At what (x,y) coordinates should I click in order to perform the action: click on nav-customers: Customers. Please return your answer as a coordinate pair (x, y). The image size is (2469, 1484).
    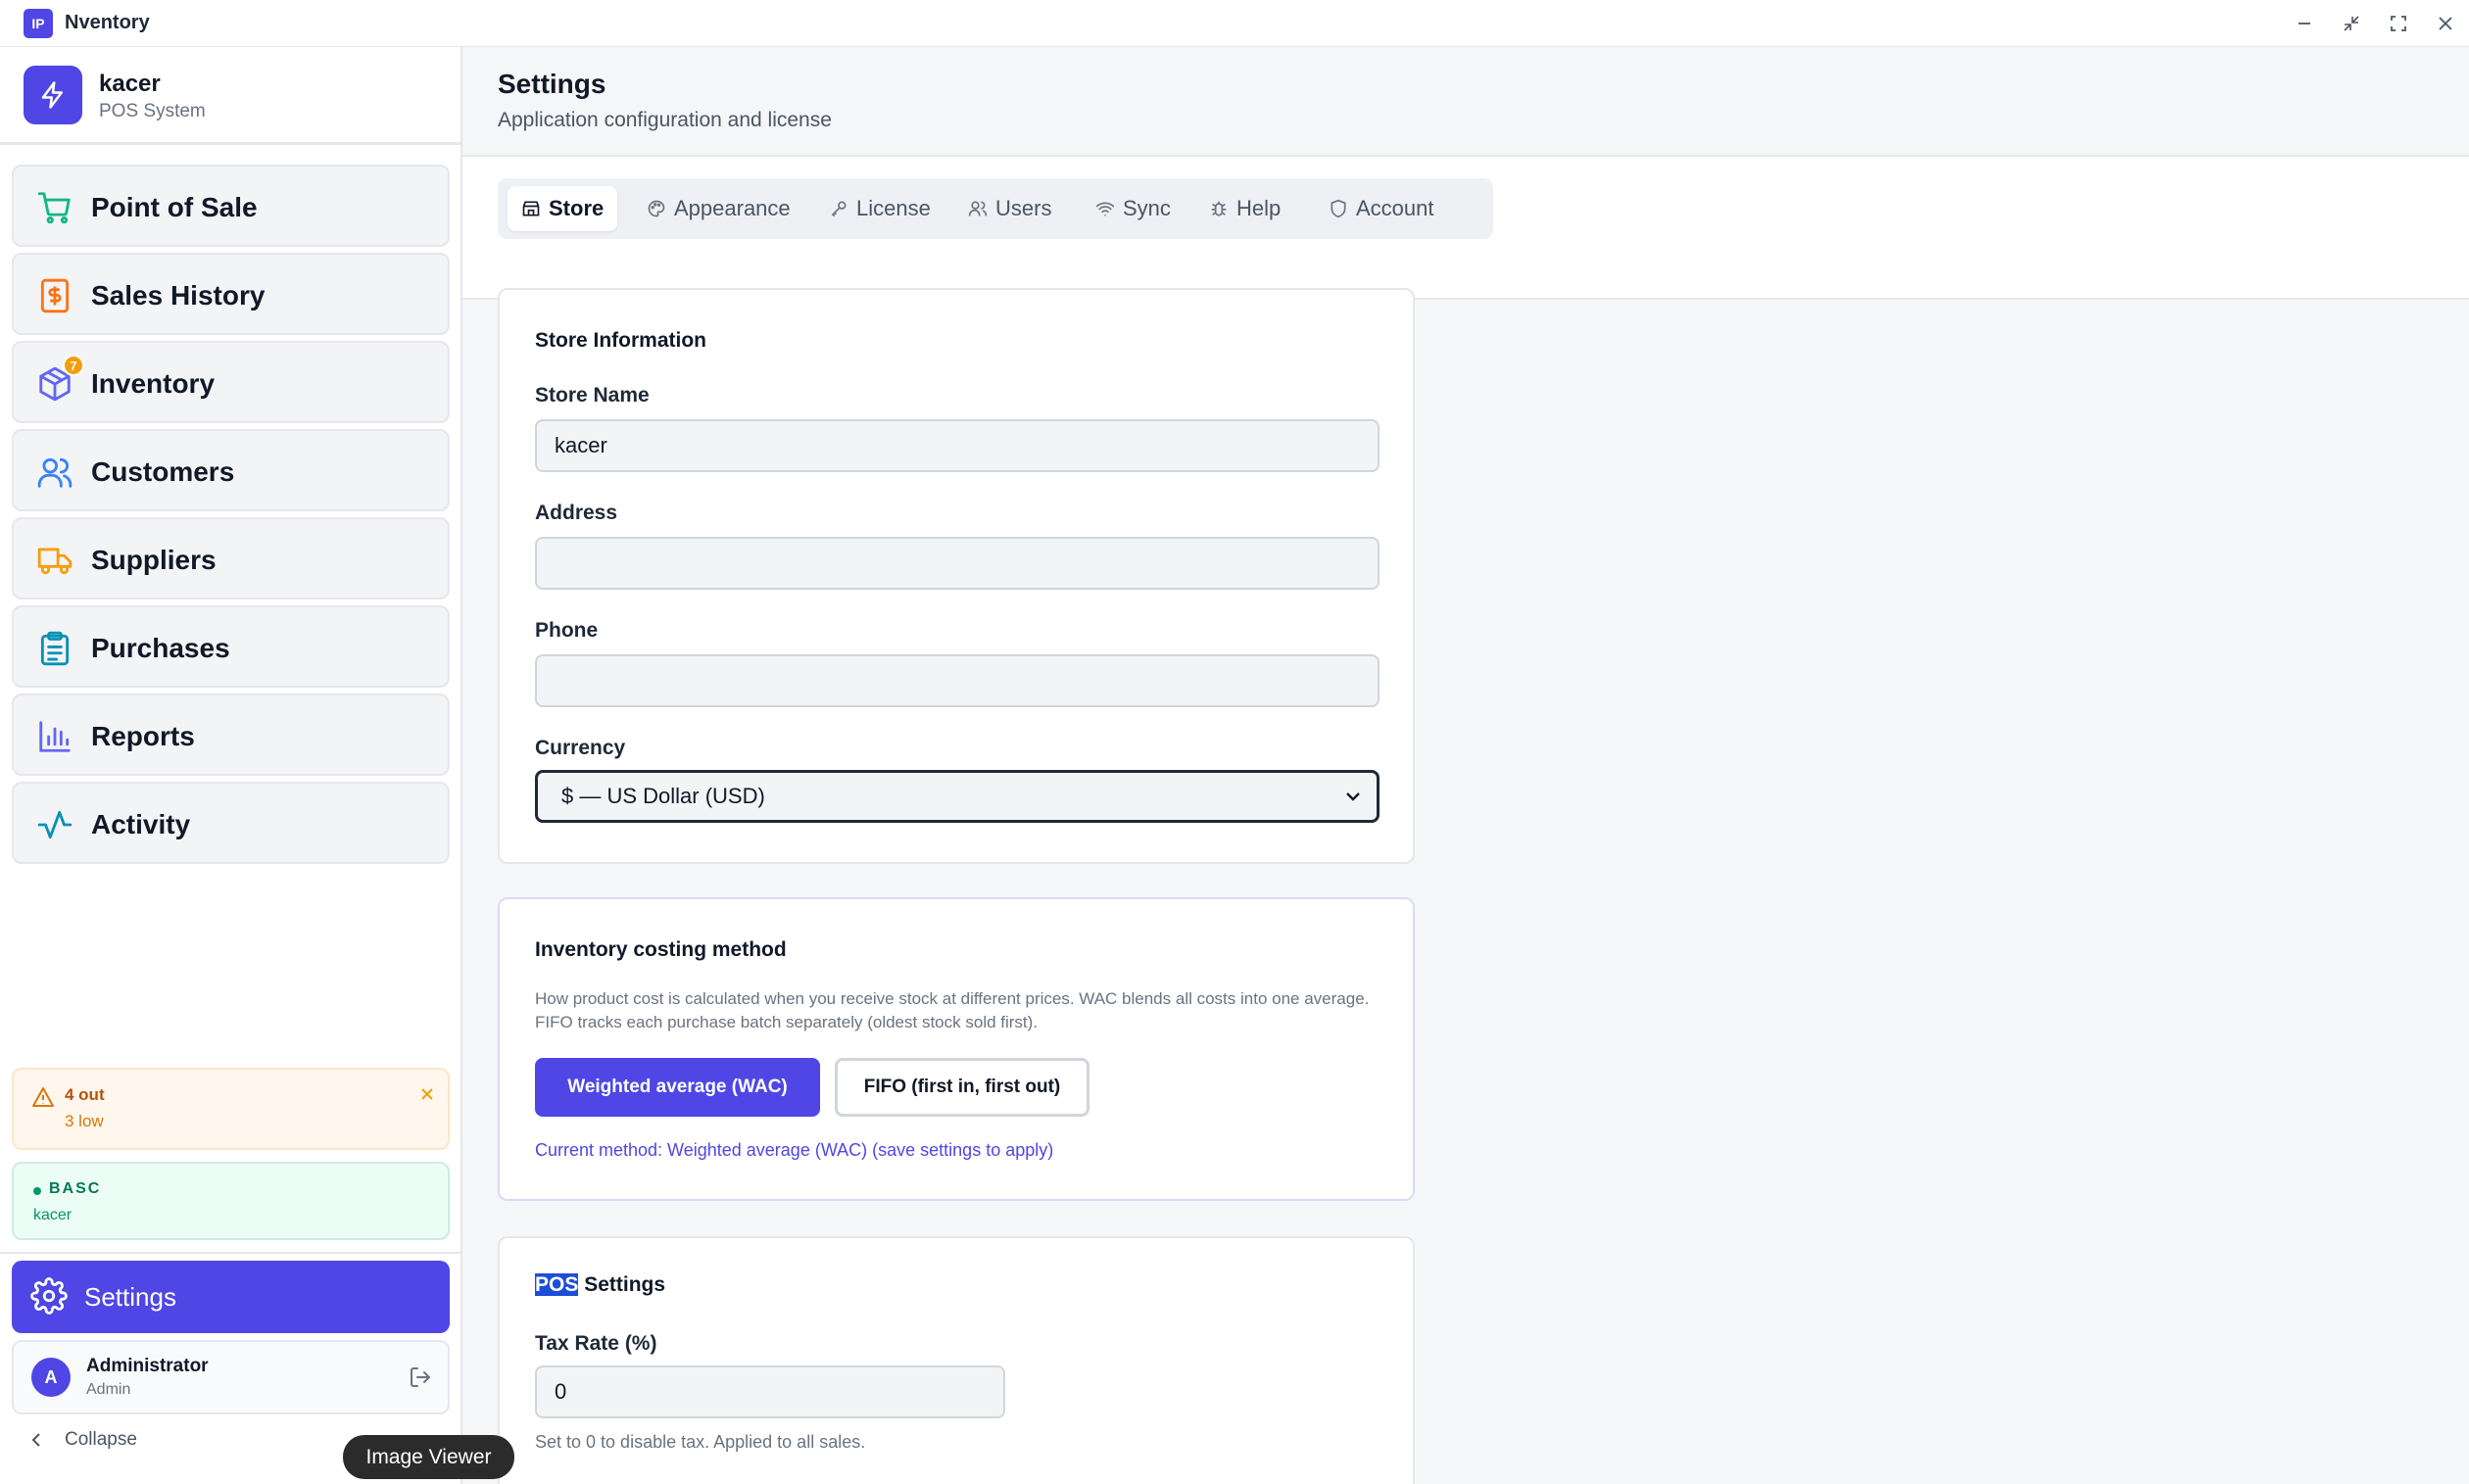
    Looking at the image, I should click on (231, 470).